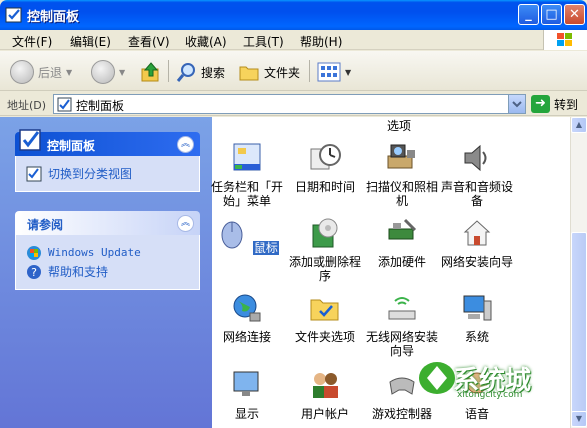  I want to click on item-display: 显示, so click(247, 394).